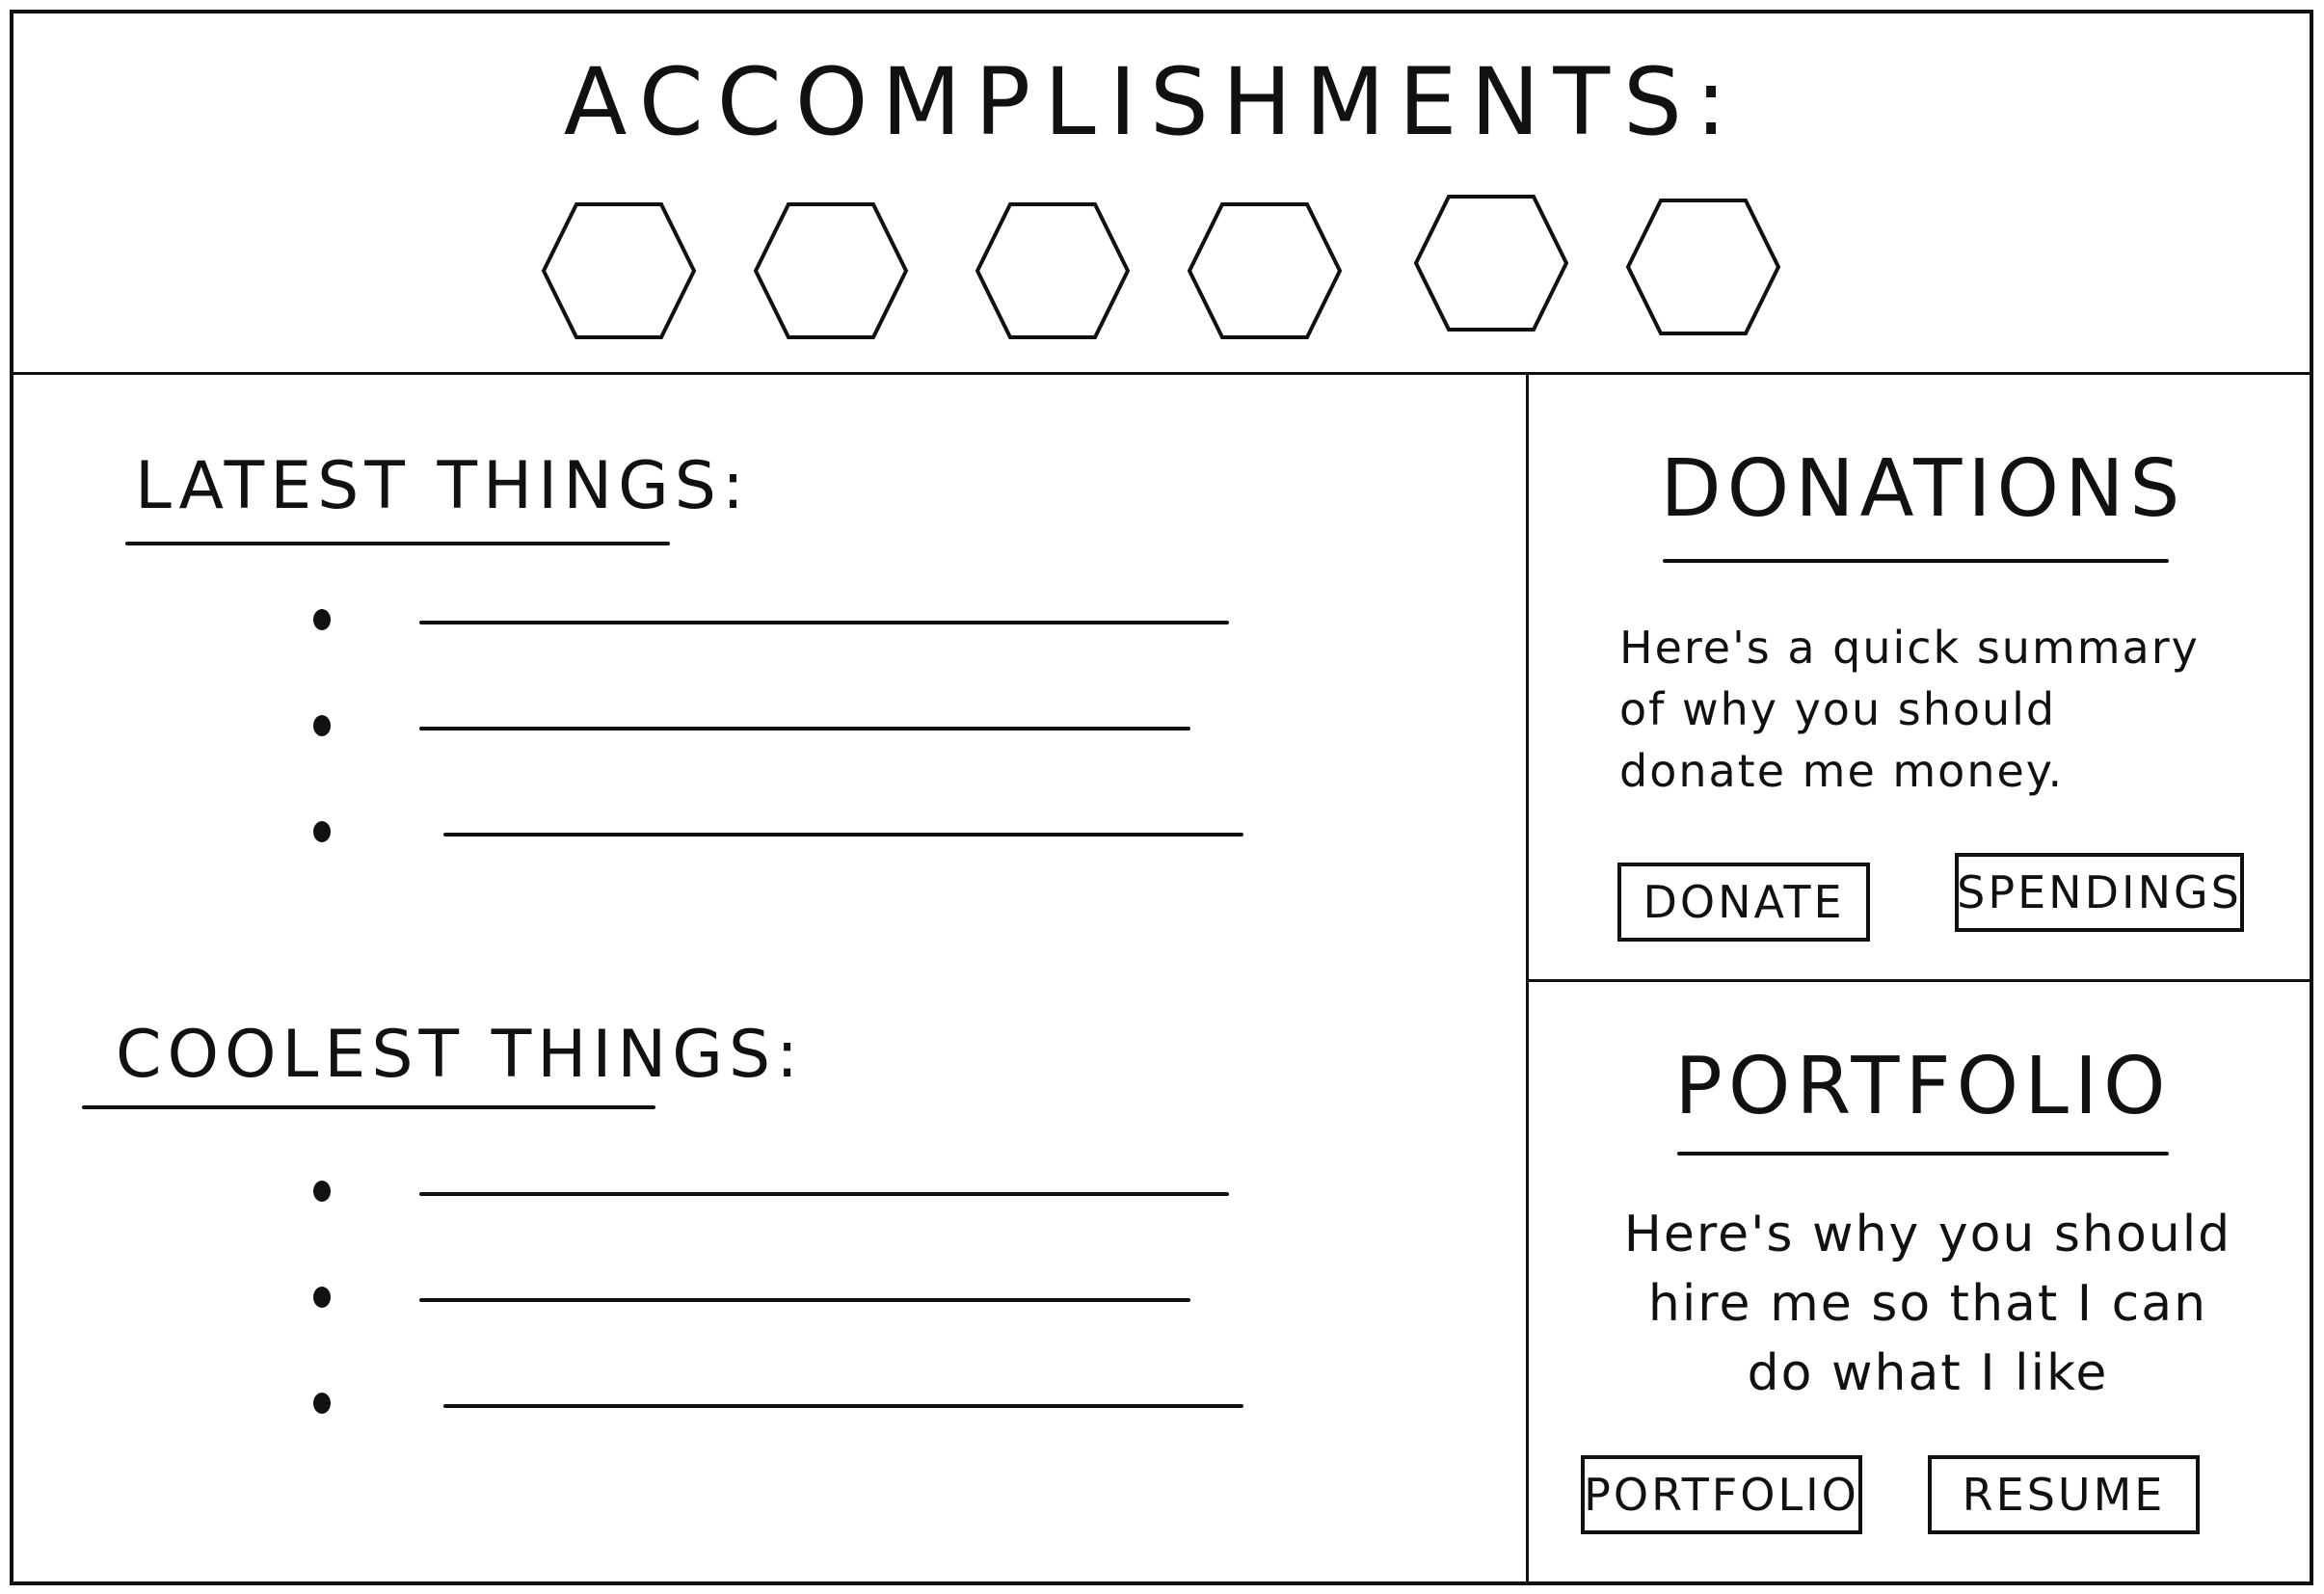 The image size is (2324, 1594). I want to click on page-title: ACCOMPLISHMENTS:, so click(1152, 102).